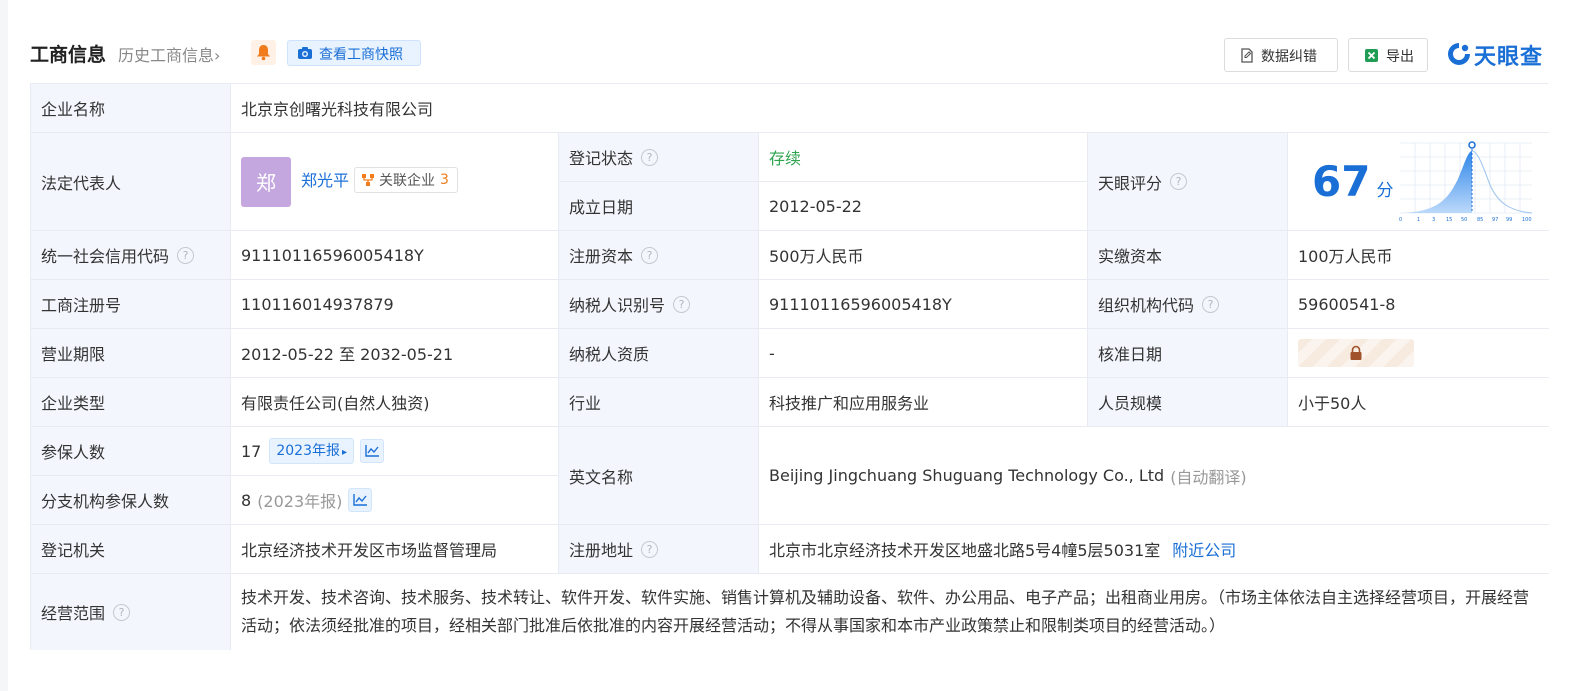 This screenshot has width=1569, height=691. I want to click on score-axis-tick: 85, so click(1480, 220).